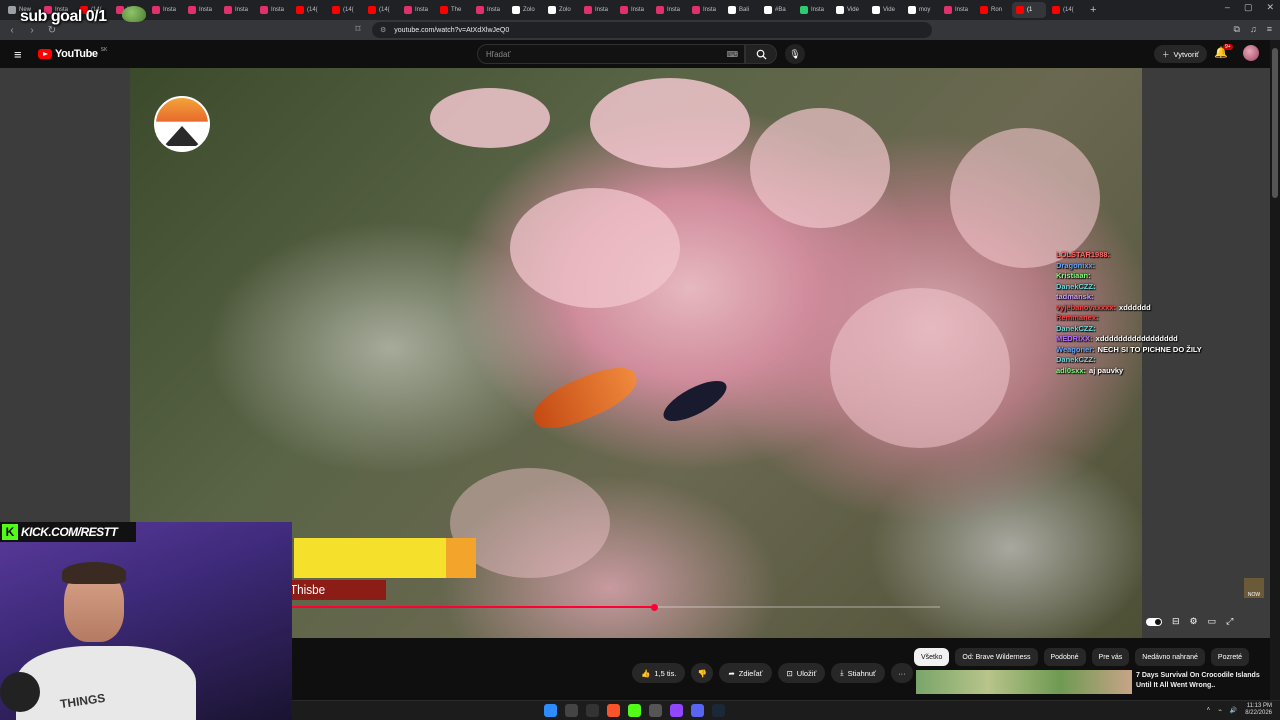 This screenshot has width=1280, height=720. Describe the element at coordinates (761, 54) in the screenshot. I see `search-button` at that location.